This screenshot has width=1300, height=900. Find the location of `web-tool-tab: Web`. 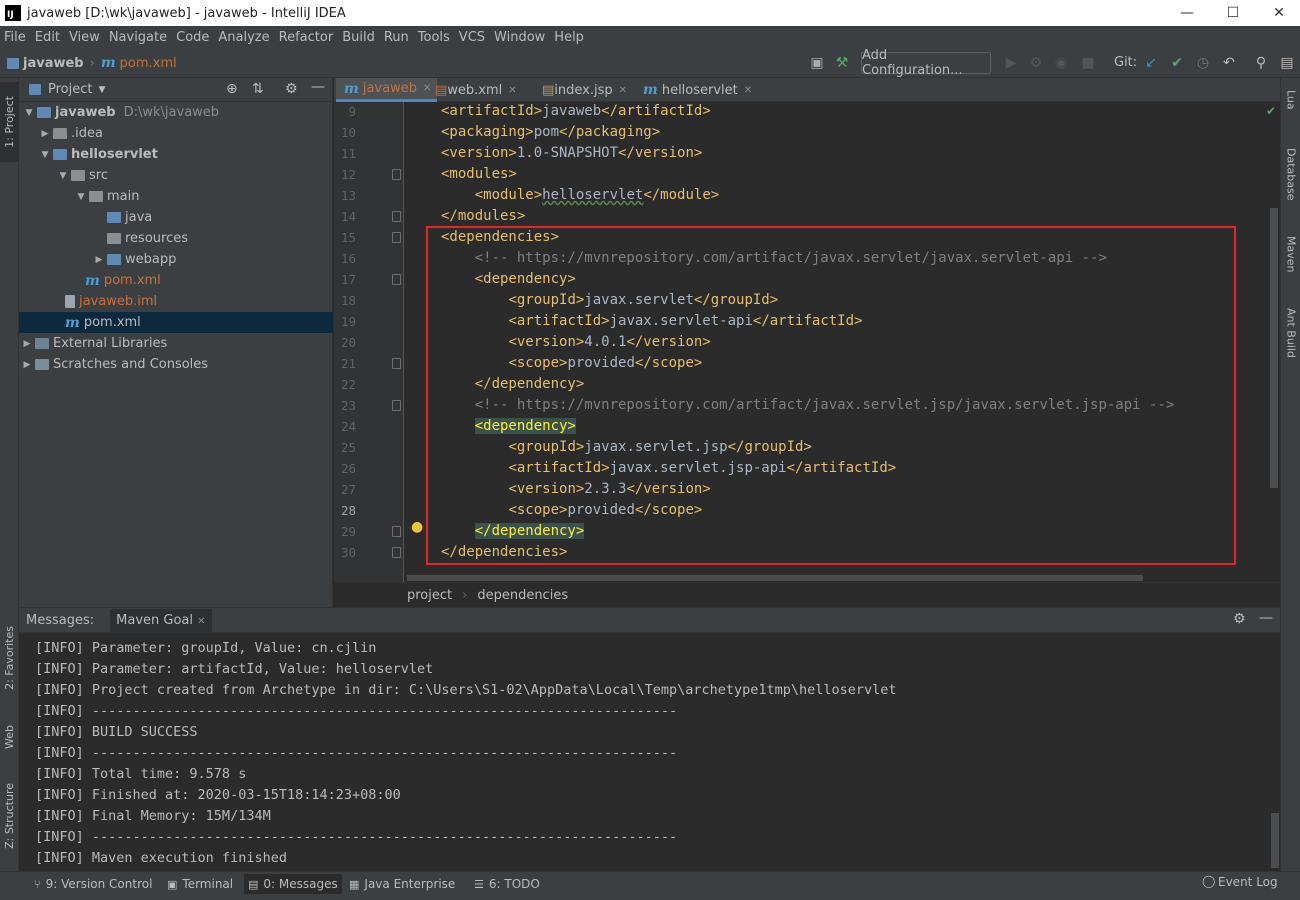

web-tool-tab: Web is located at coordinates (9, 737).